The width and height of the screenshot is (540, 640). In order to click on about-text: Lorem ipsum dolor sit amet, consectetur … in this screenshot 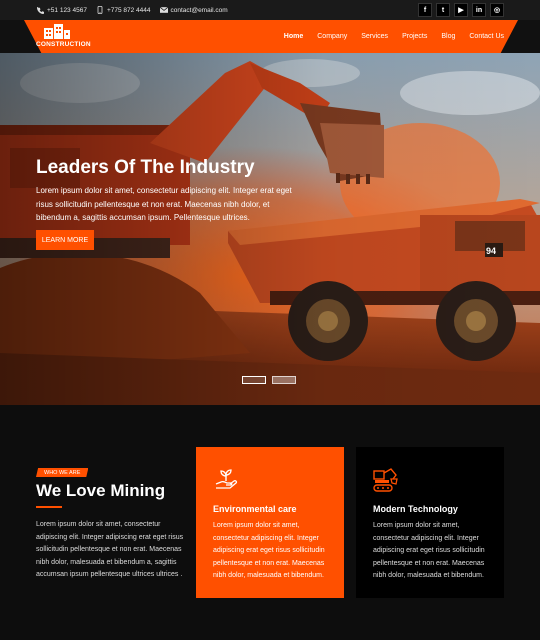, I will do `click(110, 549)`.